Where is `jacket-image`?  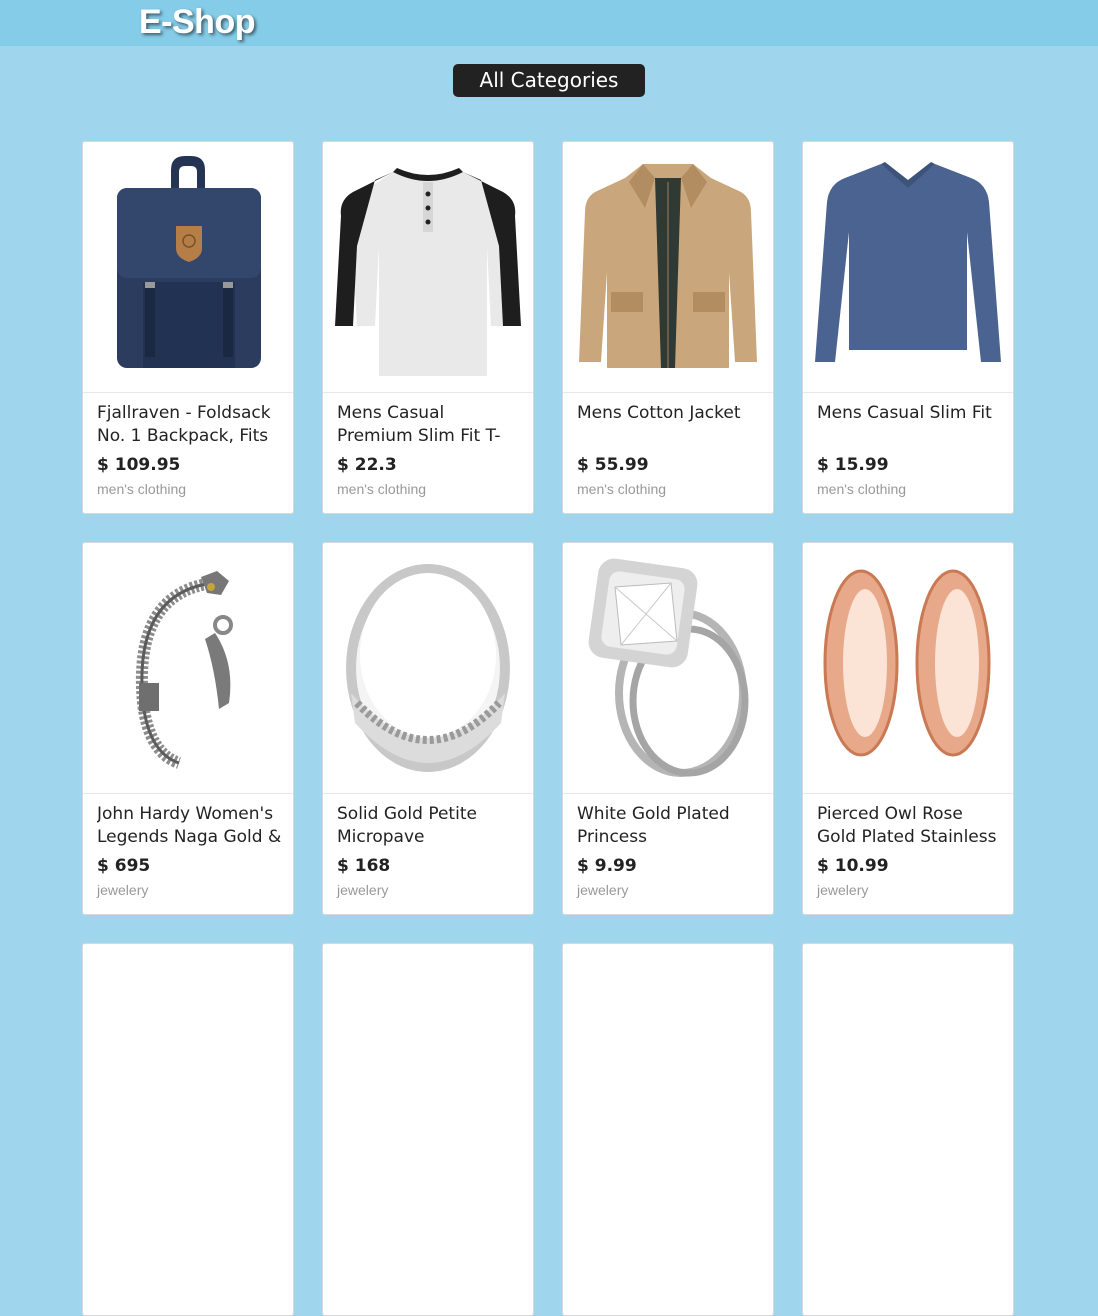
jacket-image is located at coordinates (668, 267).